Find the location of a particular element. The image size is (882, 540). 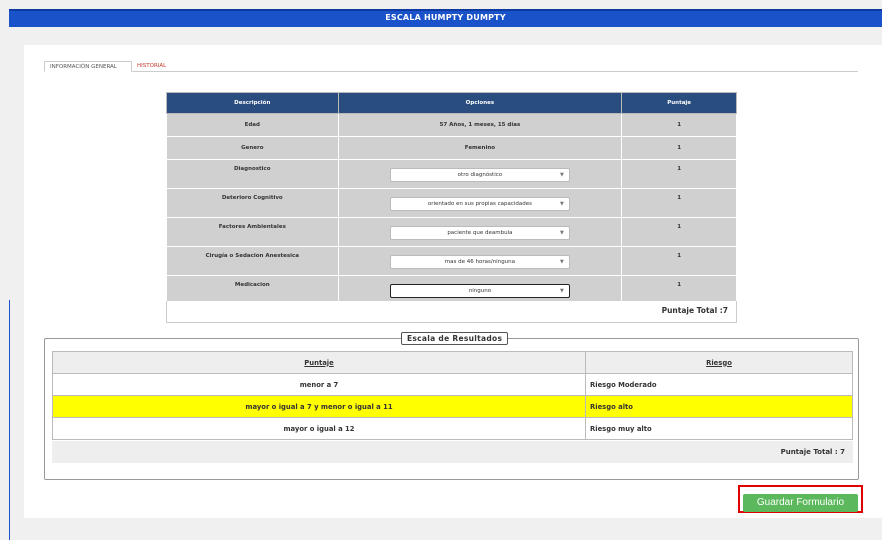

table-row: menor a 7 Riesgo Moderado is located at coordinates (452, 384).